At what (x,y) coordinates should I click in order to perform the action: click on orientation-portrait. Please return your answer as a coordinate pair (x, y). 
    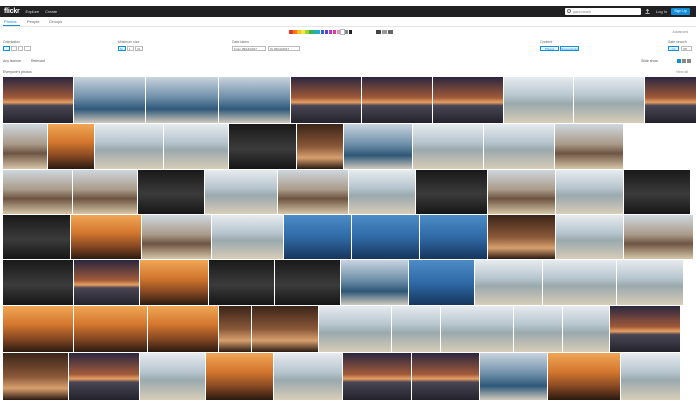
    Looking at the image, I should click on (14, 48).